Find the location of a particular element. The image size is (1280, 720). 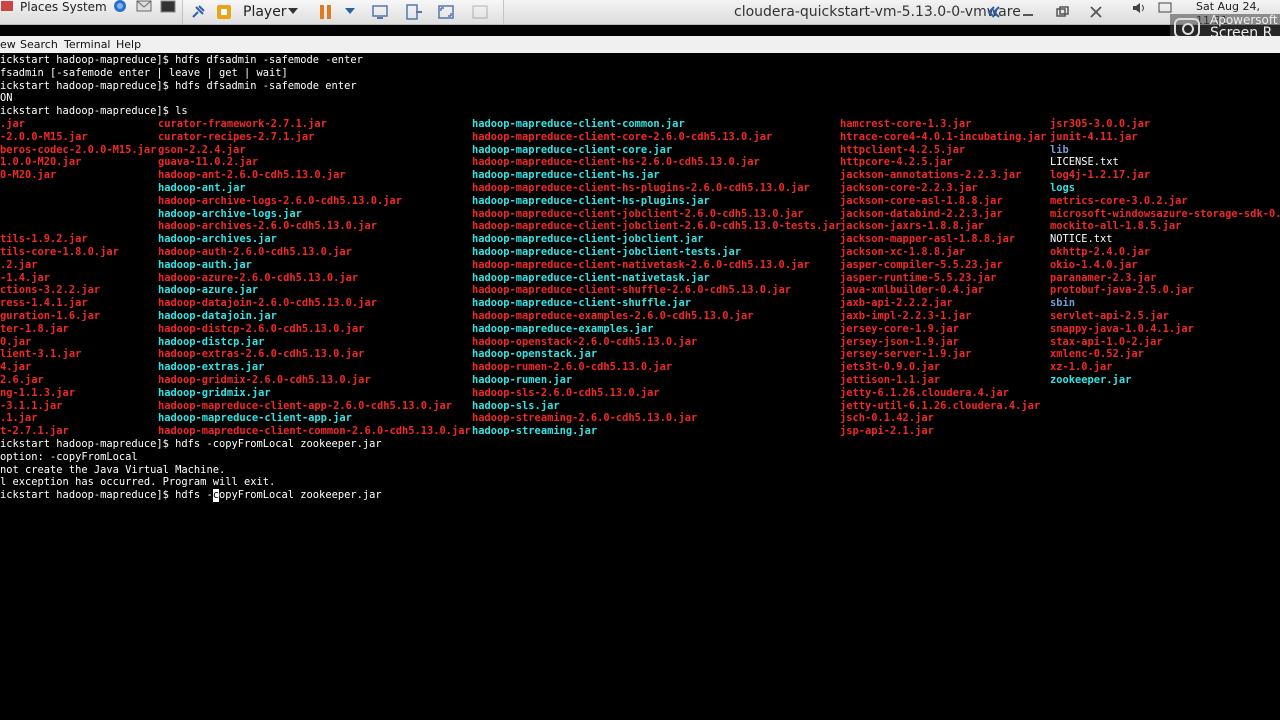

ls-entry: tils-core-1.8.0.jar is located at coordinates (59, 251).